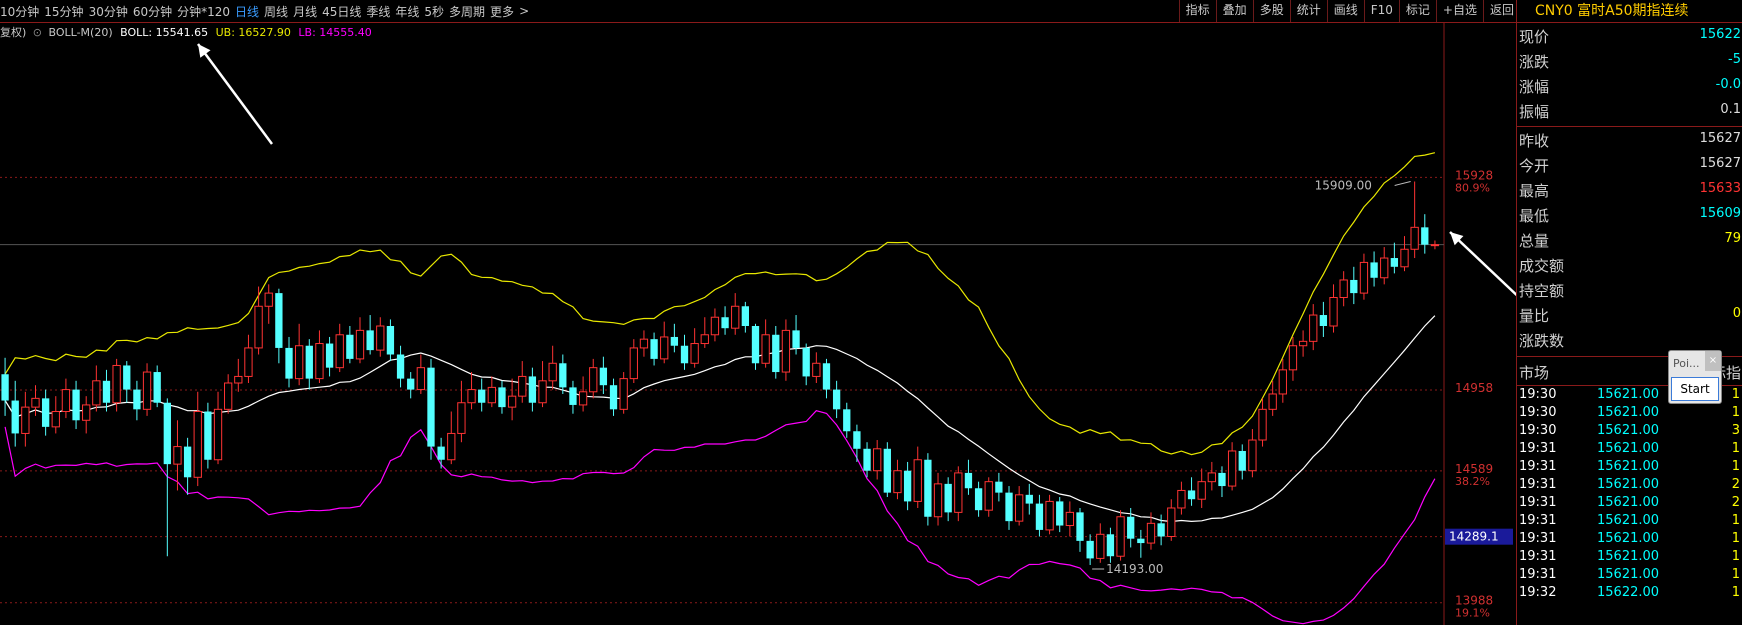  What do you see at coordinates (1472, 613) in the screenshot?
I see `axis-pct-label: 19.1%` at bounding box center [1472, 613].